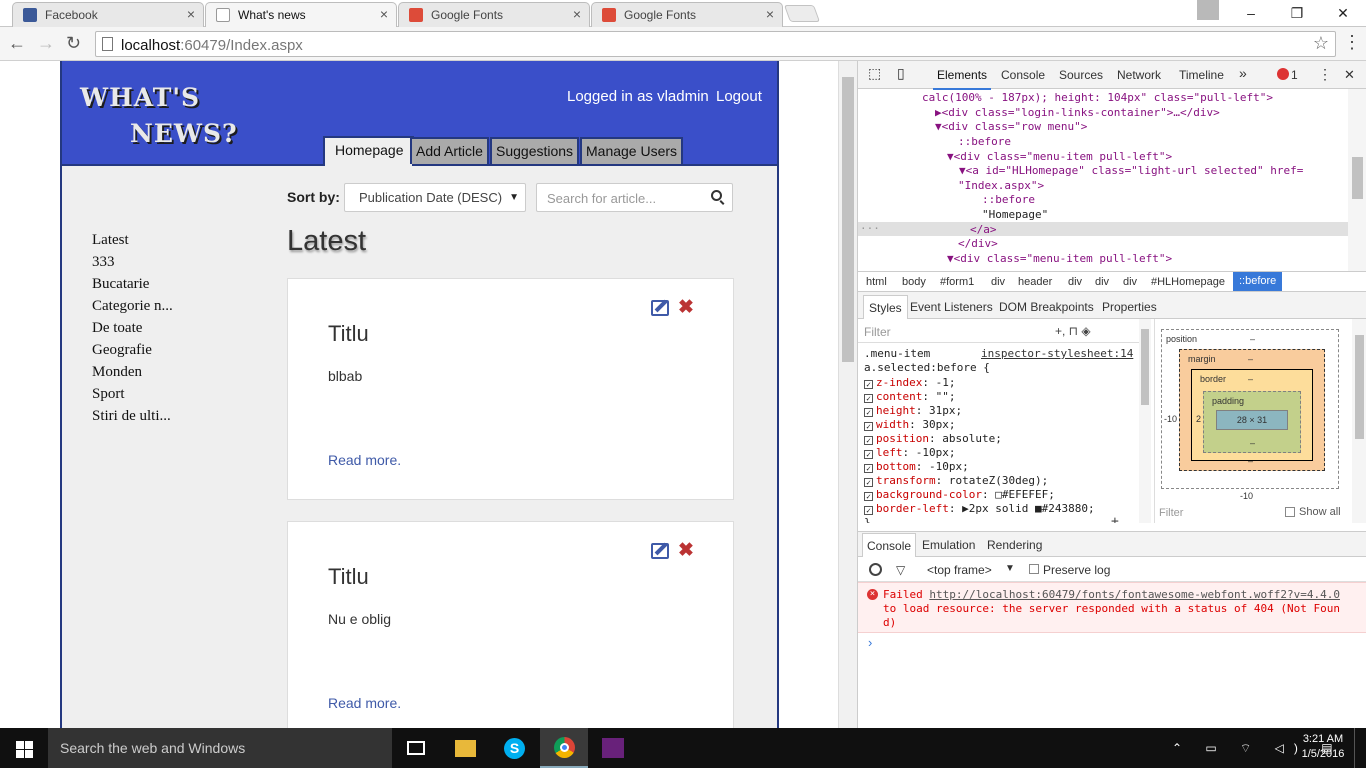 This screenshot has height=768, width=1366. What do you see at coordinates (1343, 13) in the screenshot?
I see `close-window-button: ✕` at bounding box center [1343, 13].